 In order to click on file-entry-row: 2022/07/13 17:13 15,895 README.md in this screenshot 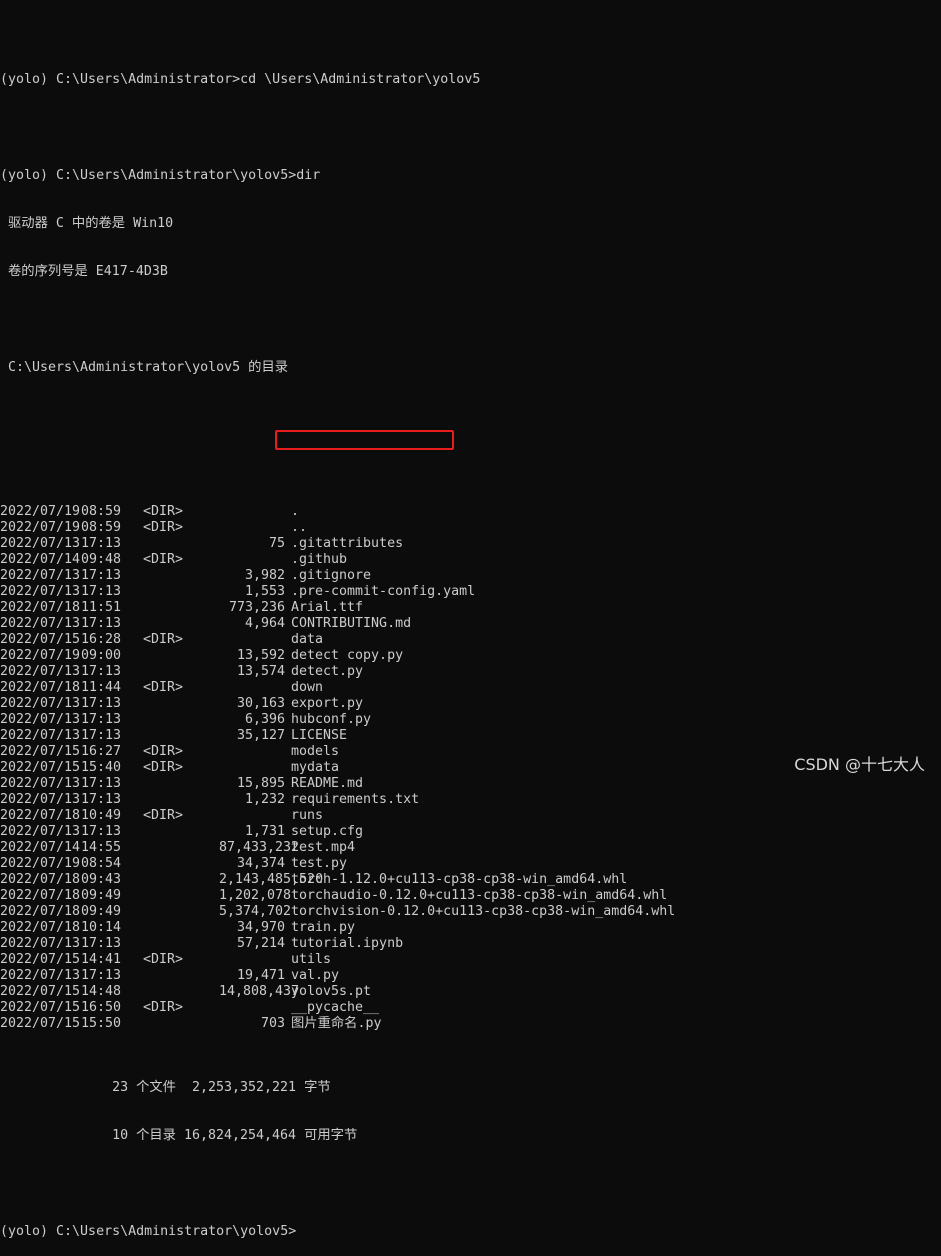, I will do `click(470, 784)`.